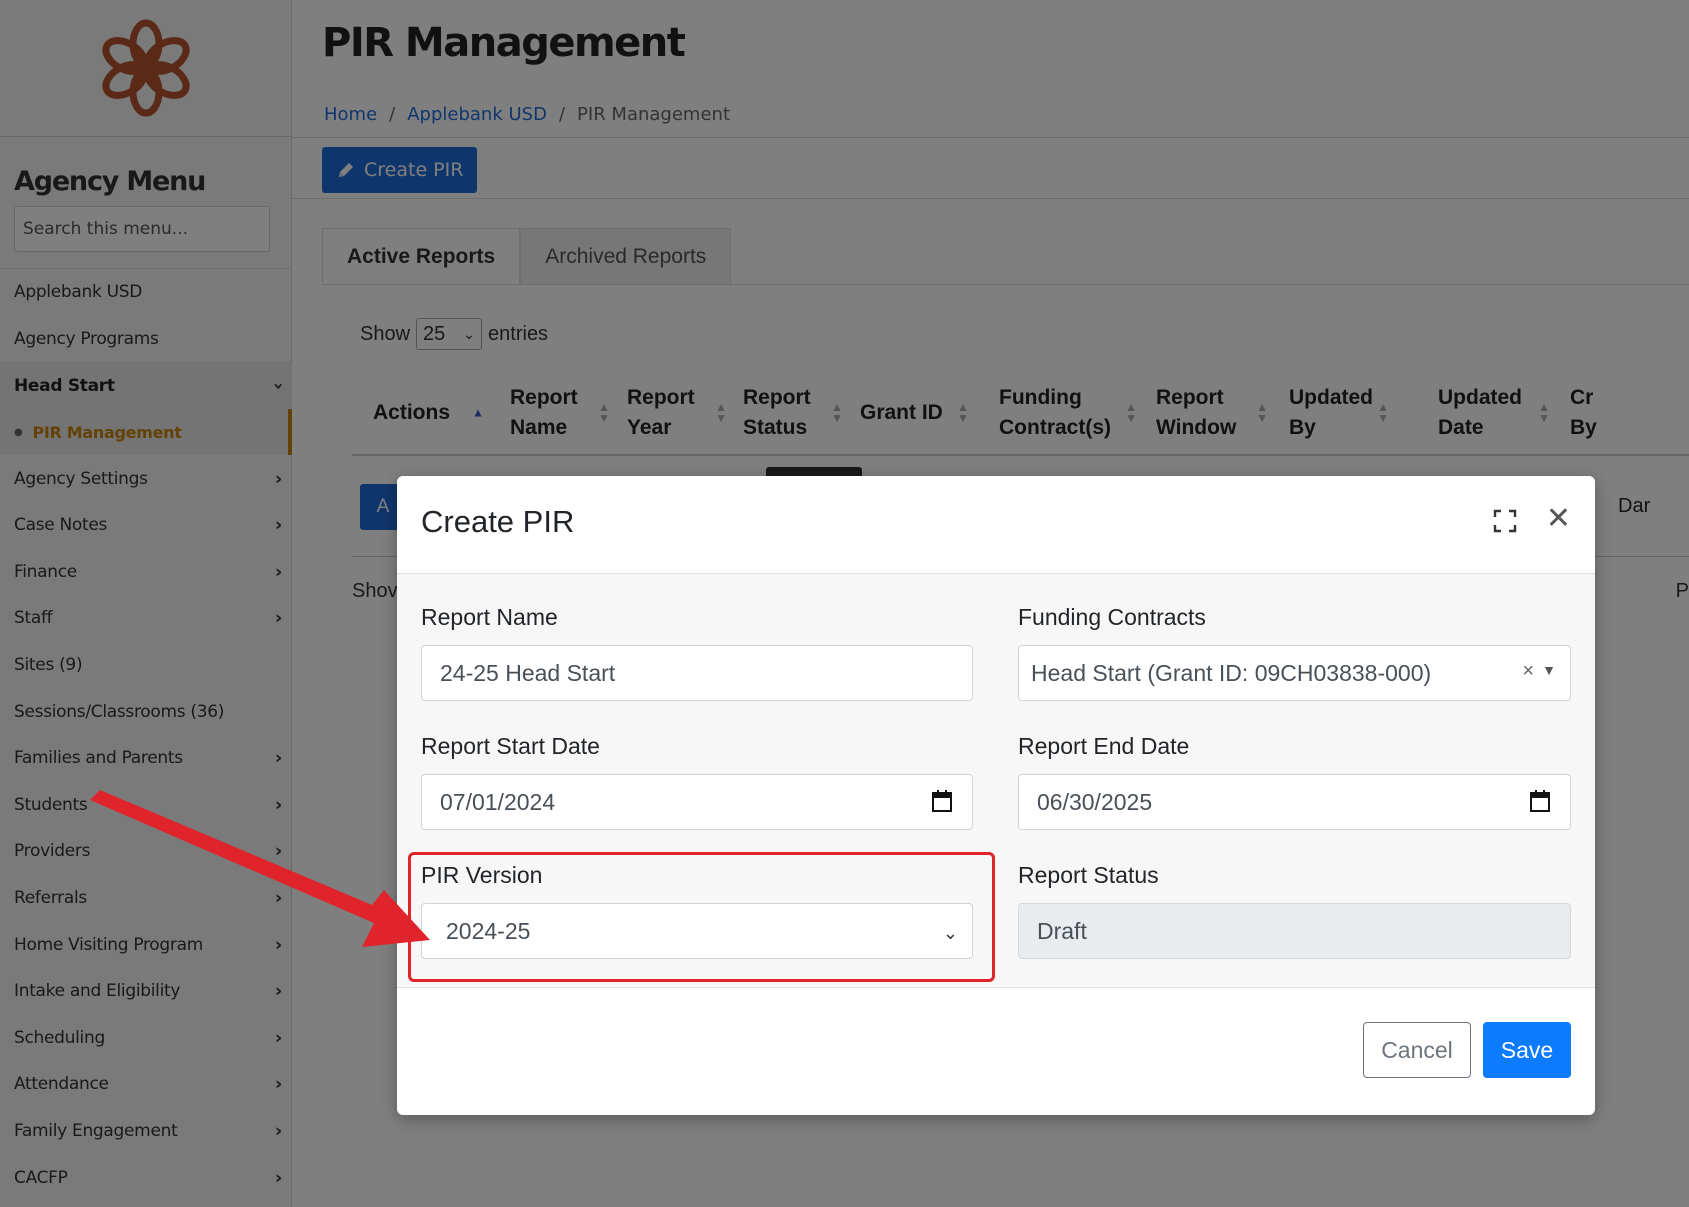 The width and height of the screenshot is (1689, 1207). I want to click on cancel-button: Cancel, so click(1417, 1050).